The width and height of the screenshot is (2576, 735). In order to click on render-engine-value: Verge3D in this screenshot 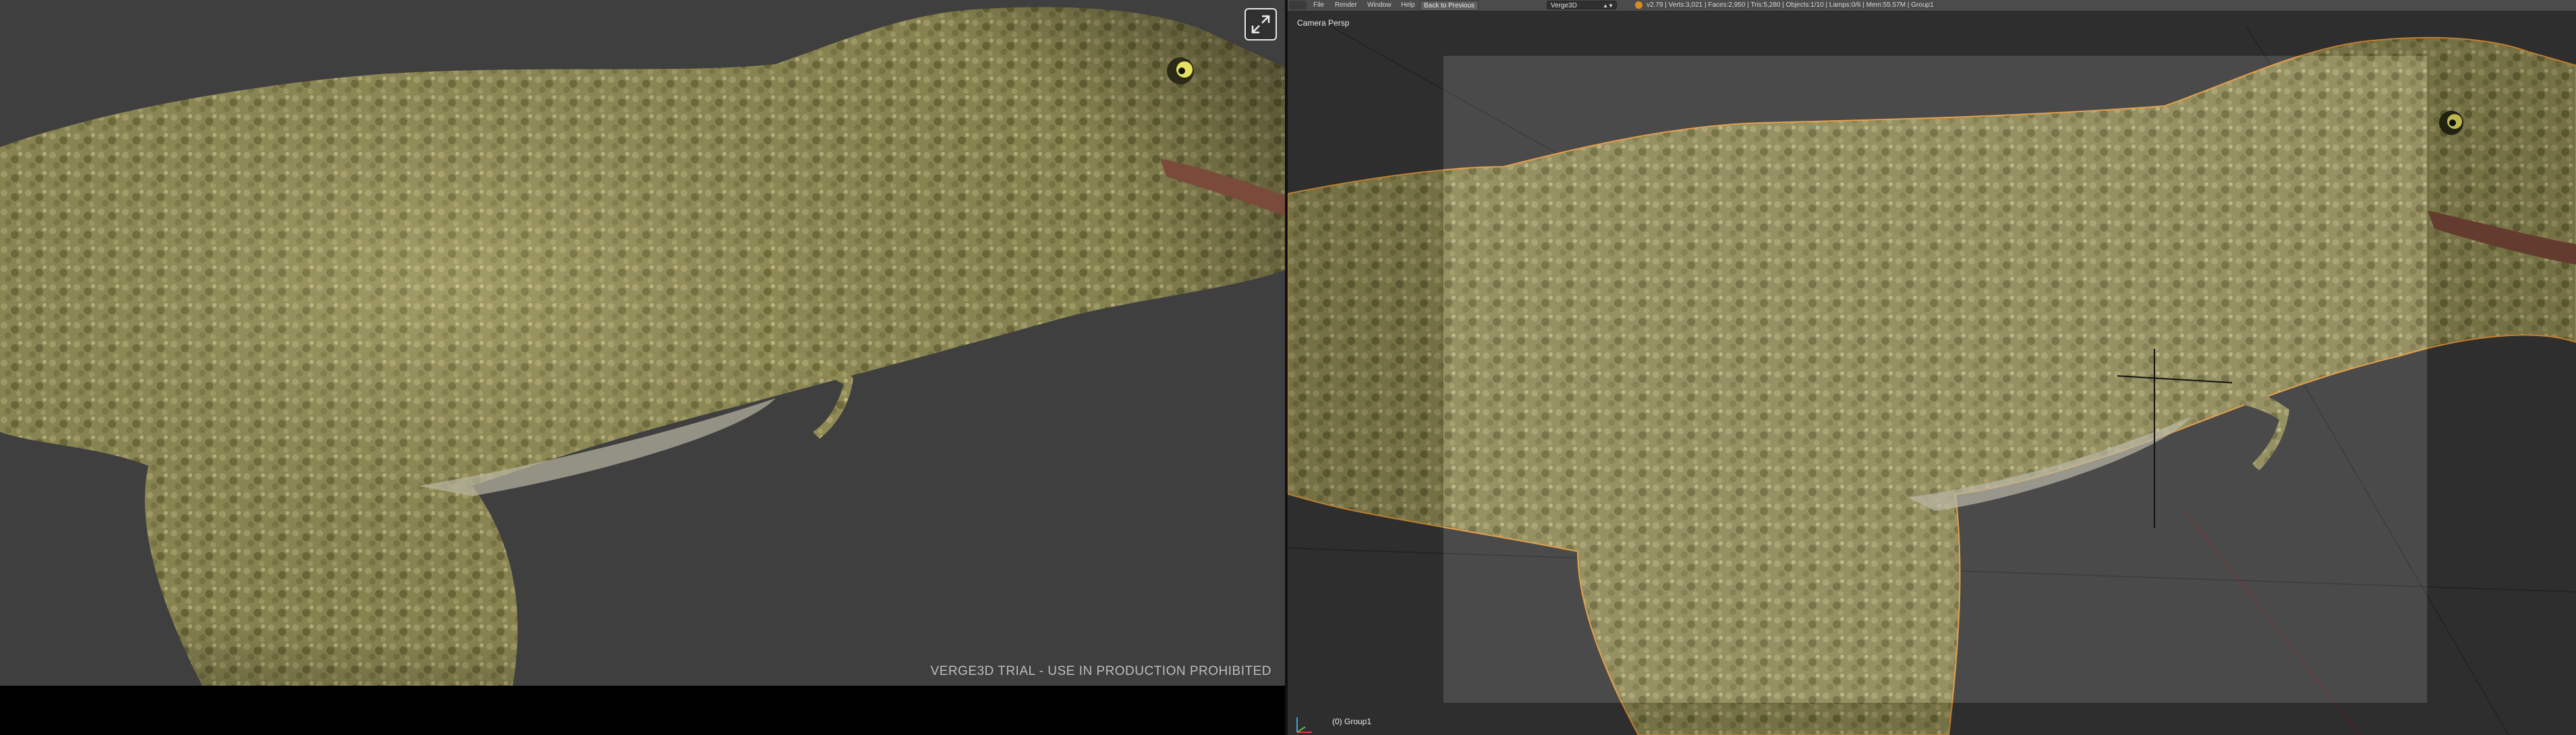, I will do `click(1564, 6)`.